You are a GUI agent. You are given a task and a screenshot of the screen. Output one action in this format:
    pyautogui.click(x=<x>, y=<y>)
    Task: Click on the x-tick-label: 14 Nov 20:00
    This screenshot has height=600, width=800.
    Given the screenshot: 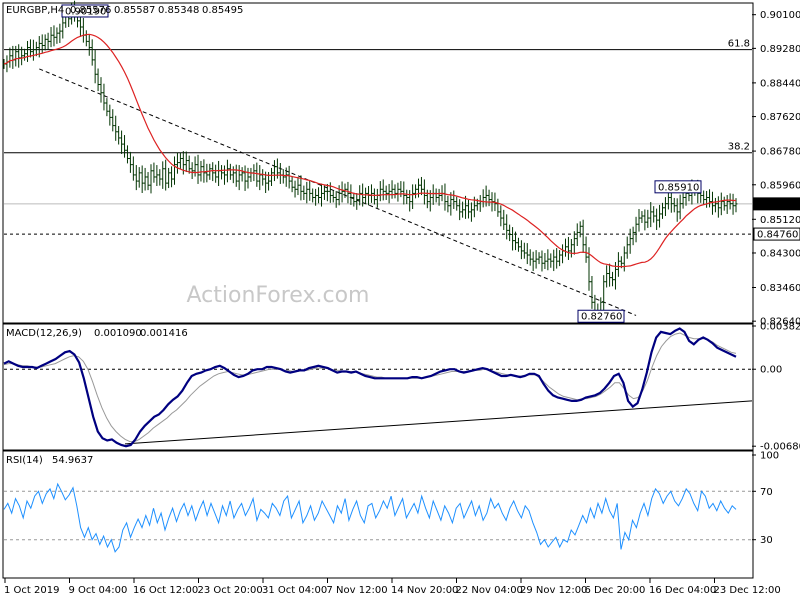 What is the action you would take?
    pyautogui.click(x=424, y=590)
    